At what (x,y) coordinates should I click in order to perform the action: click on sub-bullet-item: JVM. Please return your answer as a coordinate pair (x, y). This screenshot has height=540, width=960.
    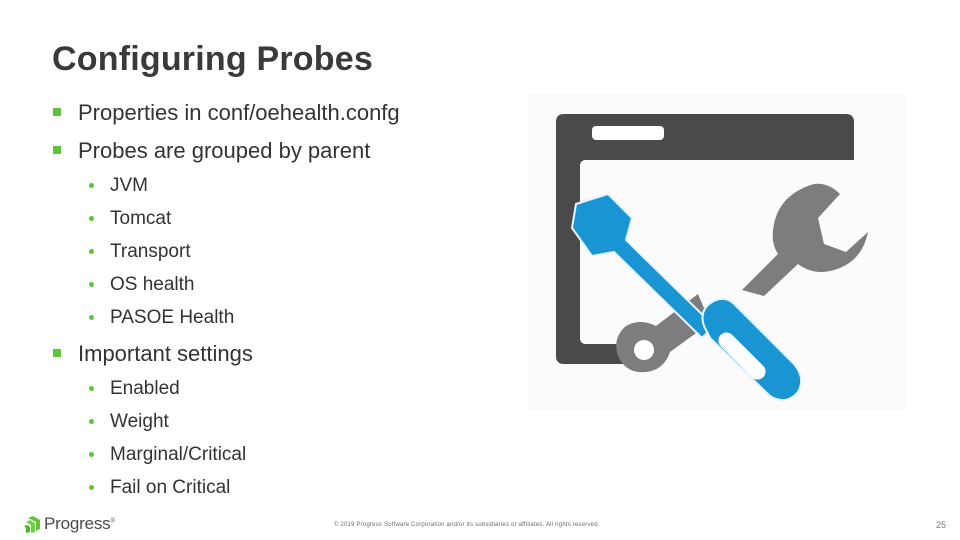
    Looking at the image, I should click on (118, 186).